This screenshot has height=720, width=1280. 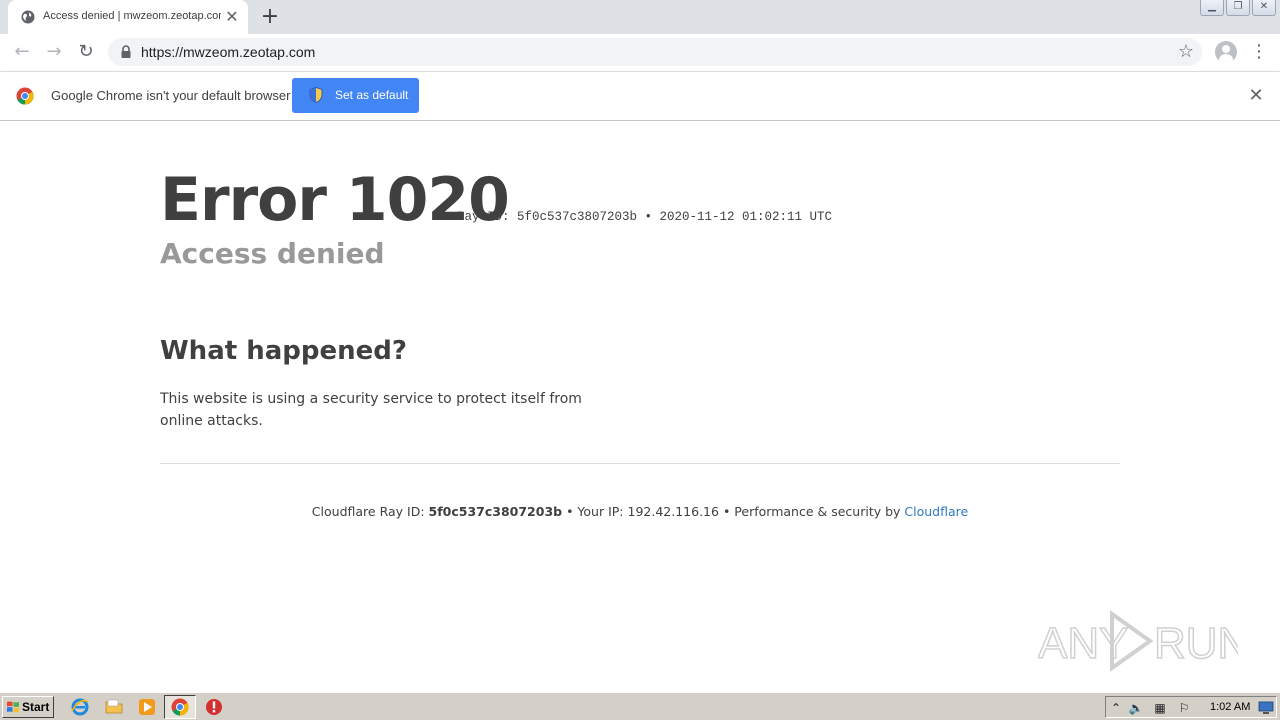 I want to click on section-heading: What happened?, so click(x=283, y=351).